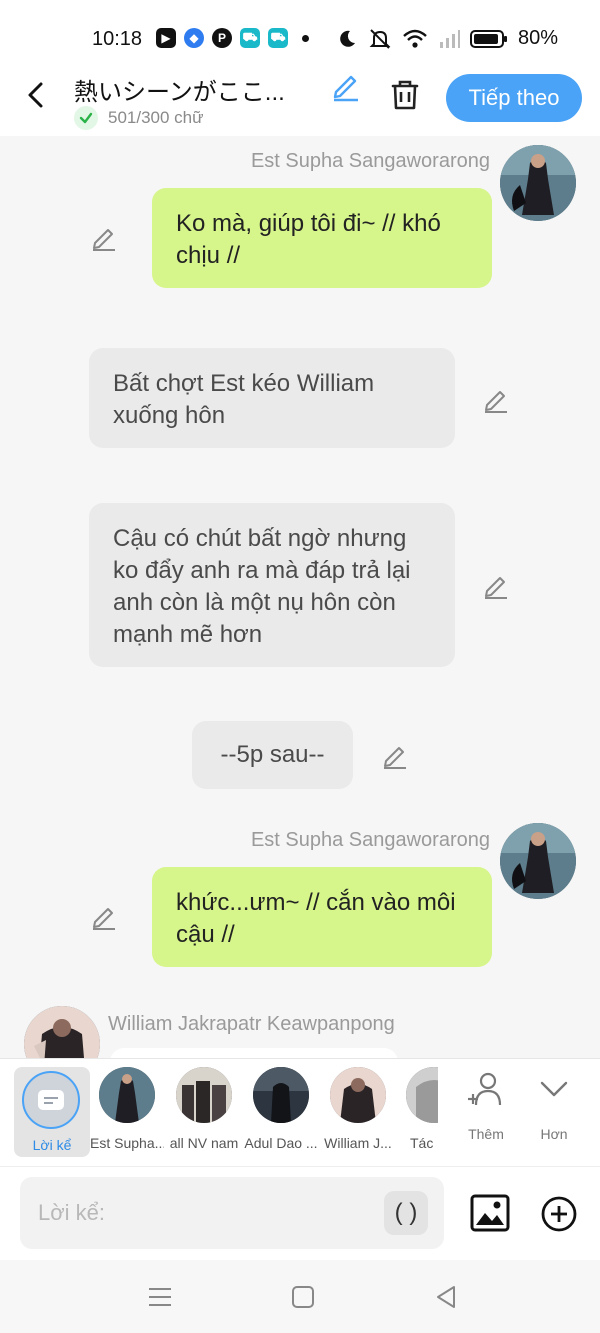 This screenshot has height=1333, width=600. I want to click on message-bubble: khức...ưm~ // cắn vào môi cậu //, so click(322, 917).